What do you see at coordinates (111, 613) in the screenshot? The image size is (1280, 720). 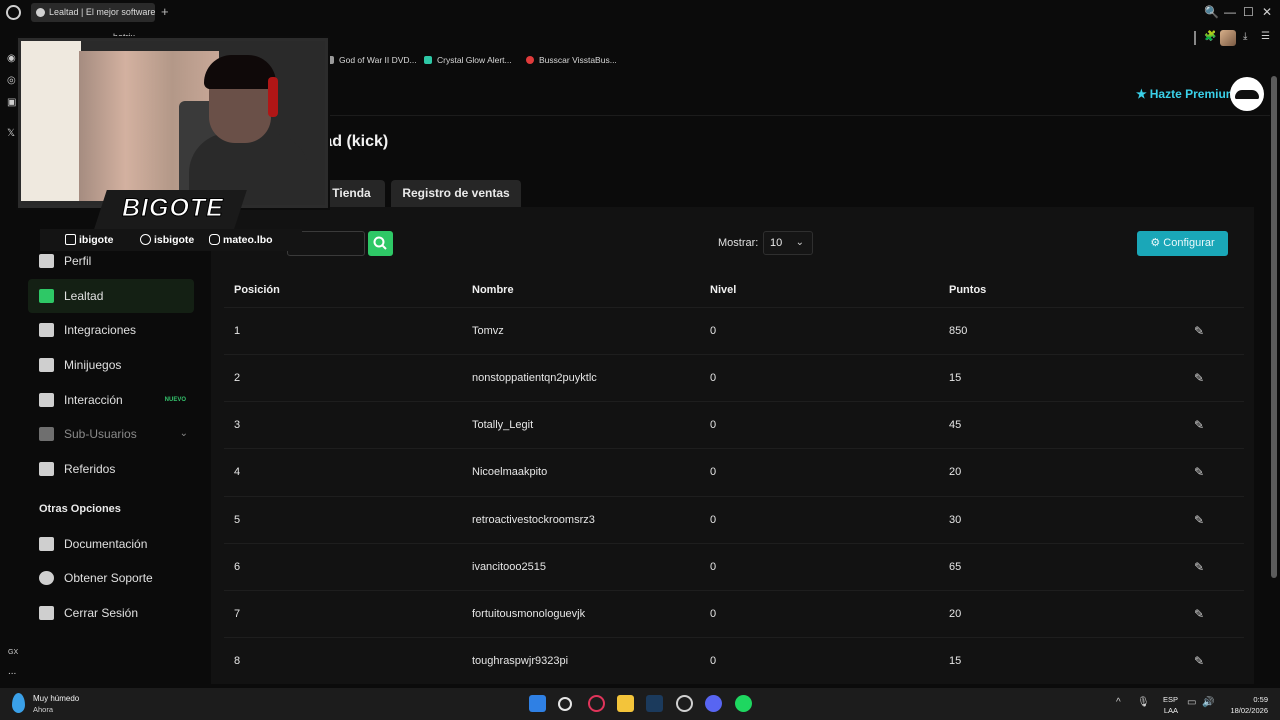 I see `sidebar-item-cerrar-sesion: Cerrar Sesión` at bounding box center [111, 613].